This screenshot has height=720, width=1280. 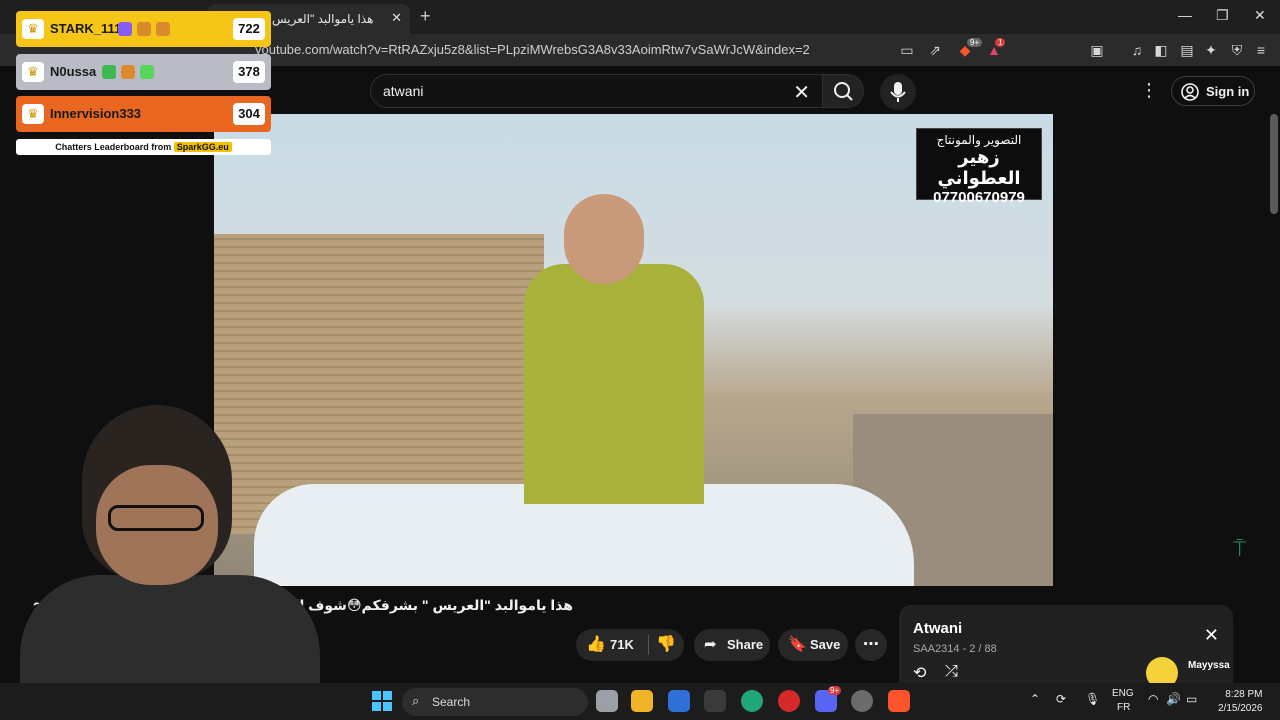 What do you see at coordinates (596, 644) in the screenshot?
I see `like-icon: 👍` at bounding box center [596, 644].